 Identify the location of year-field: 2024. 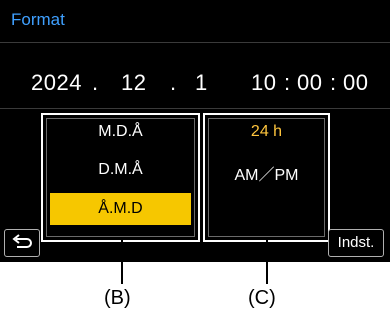
(56, 83).